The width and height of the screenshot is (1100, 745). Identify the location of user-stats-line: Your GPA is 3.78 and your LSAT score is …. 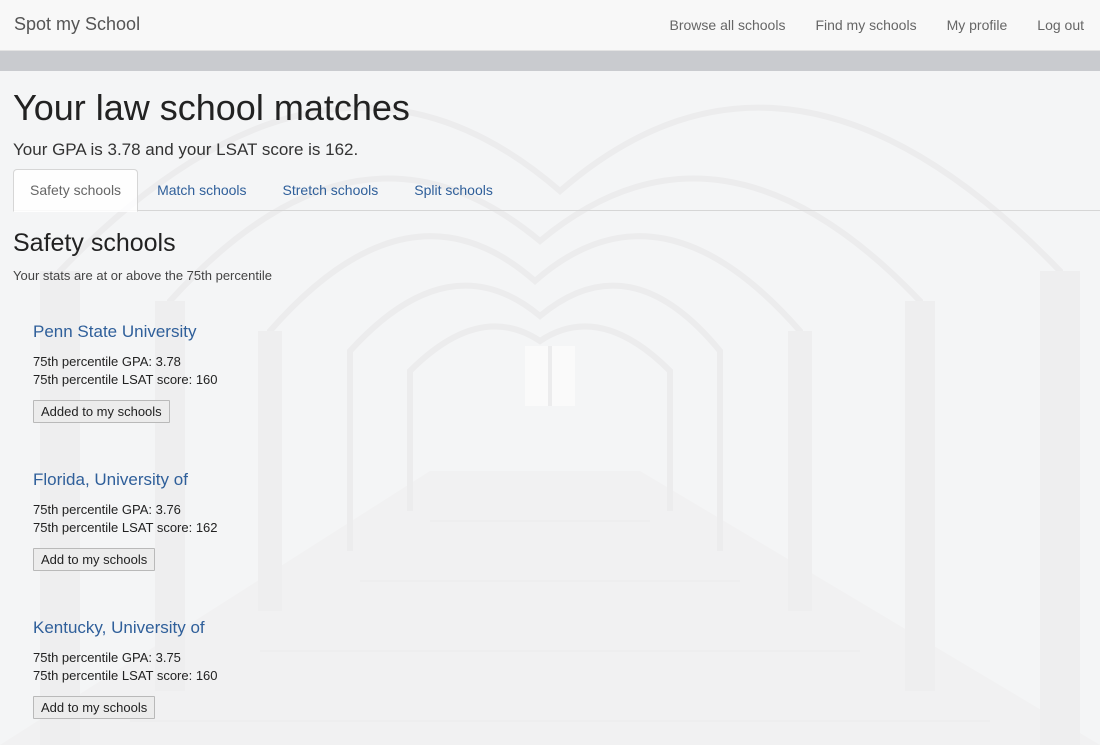
(186, 149).